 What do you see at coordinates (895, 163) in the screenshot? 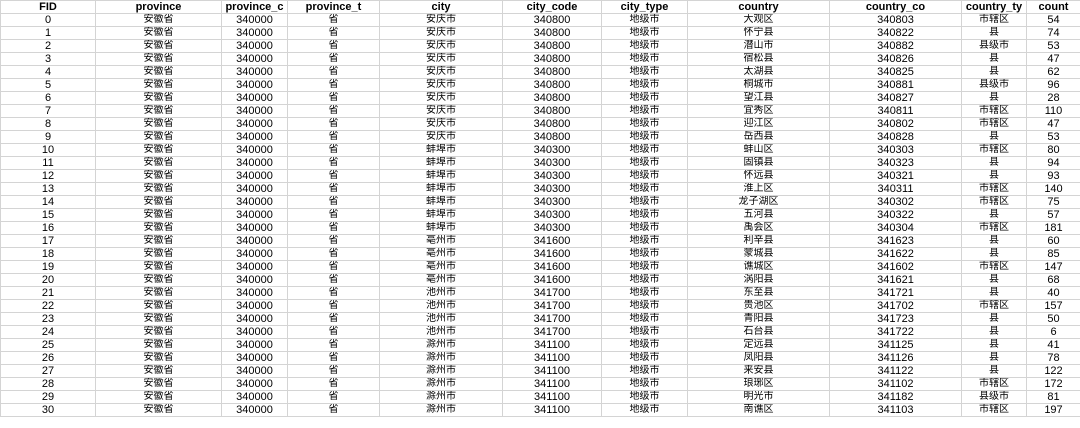
I see `cell-country-co: 340323` at bounding box center [895, 163].